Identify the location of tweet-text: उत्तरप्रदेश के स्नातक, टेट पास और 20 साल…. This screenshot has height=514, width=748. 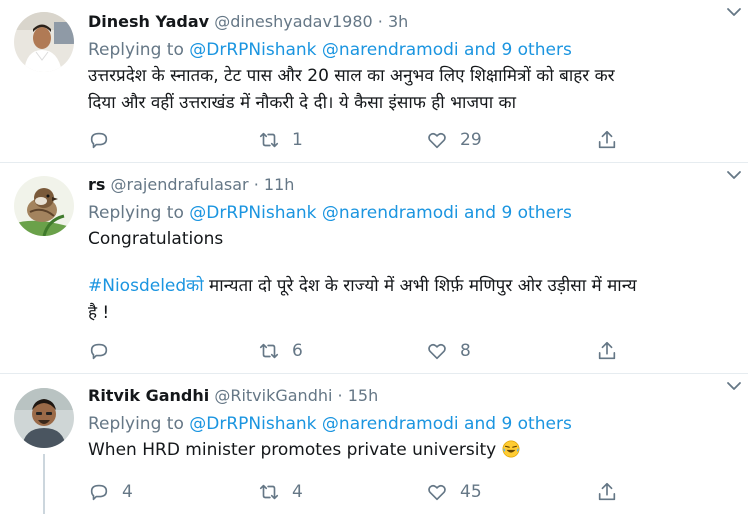
(408, 90).